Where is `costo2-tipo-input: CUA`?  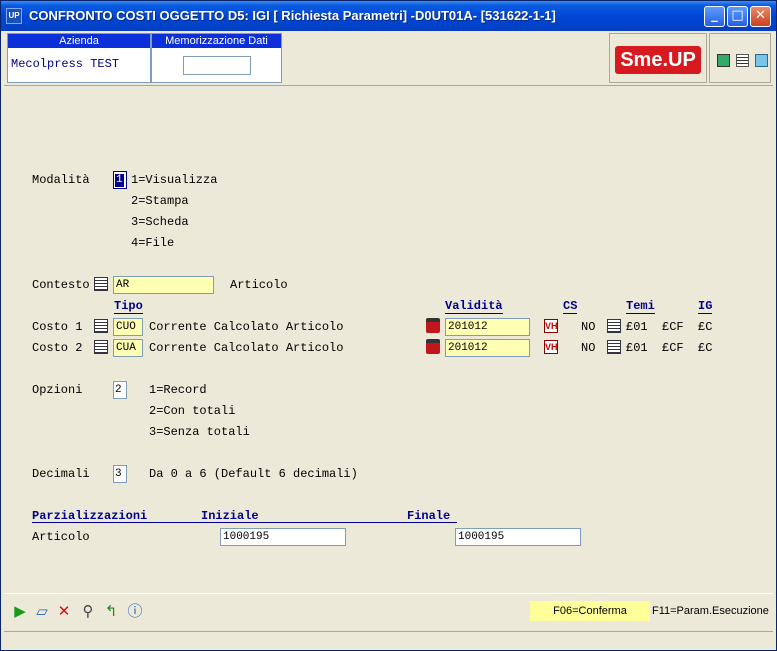 costo2-tipo-input: CUA is located at coordinates (128, 348).